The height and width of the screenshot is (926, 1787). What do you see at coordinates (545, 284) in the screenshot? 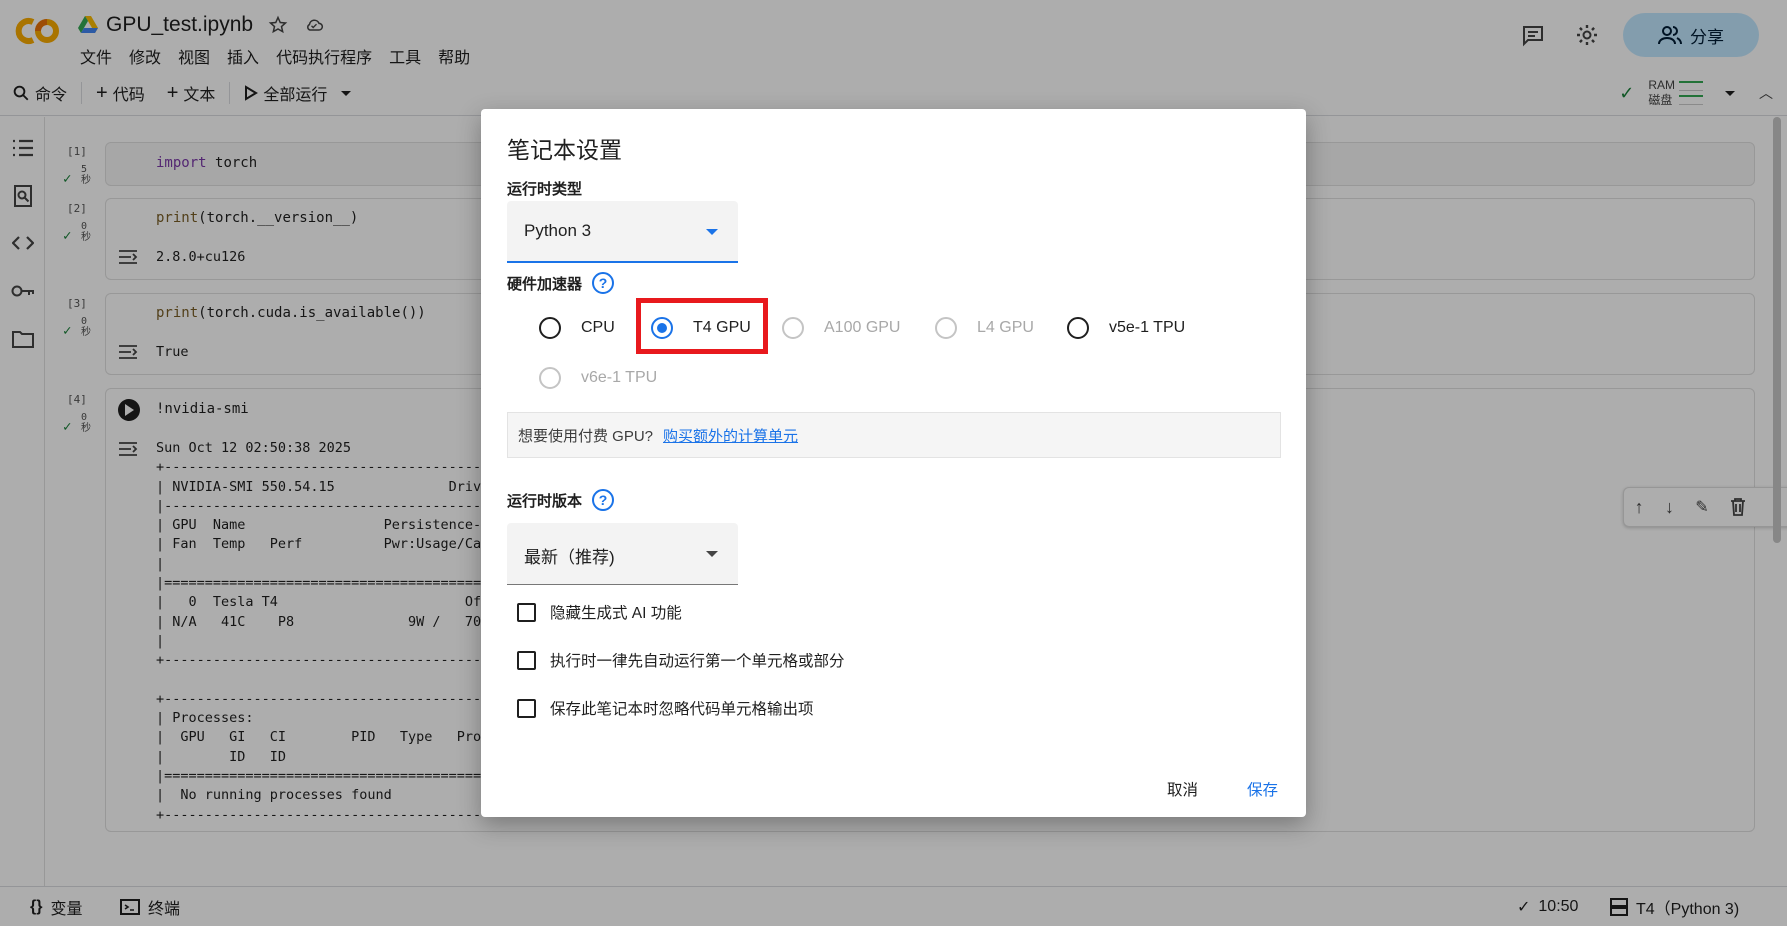
I see `accelerator-label: 硬件加速器` at bounding box center [545, 284].